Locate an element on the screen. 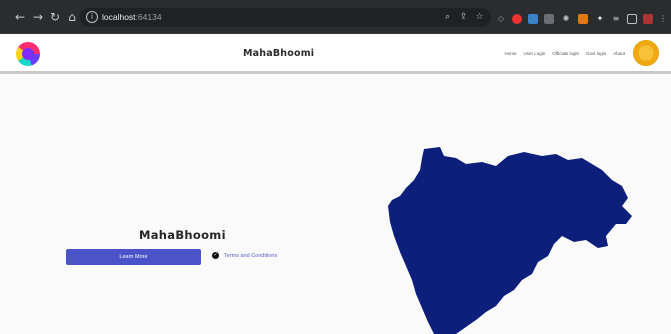 The height and width of the screenshot is (334, 671). terms-link: ✓ Terms and Conditions is located at coordinates (244, 255).